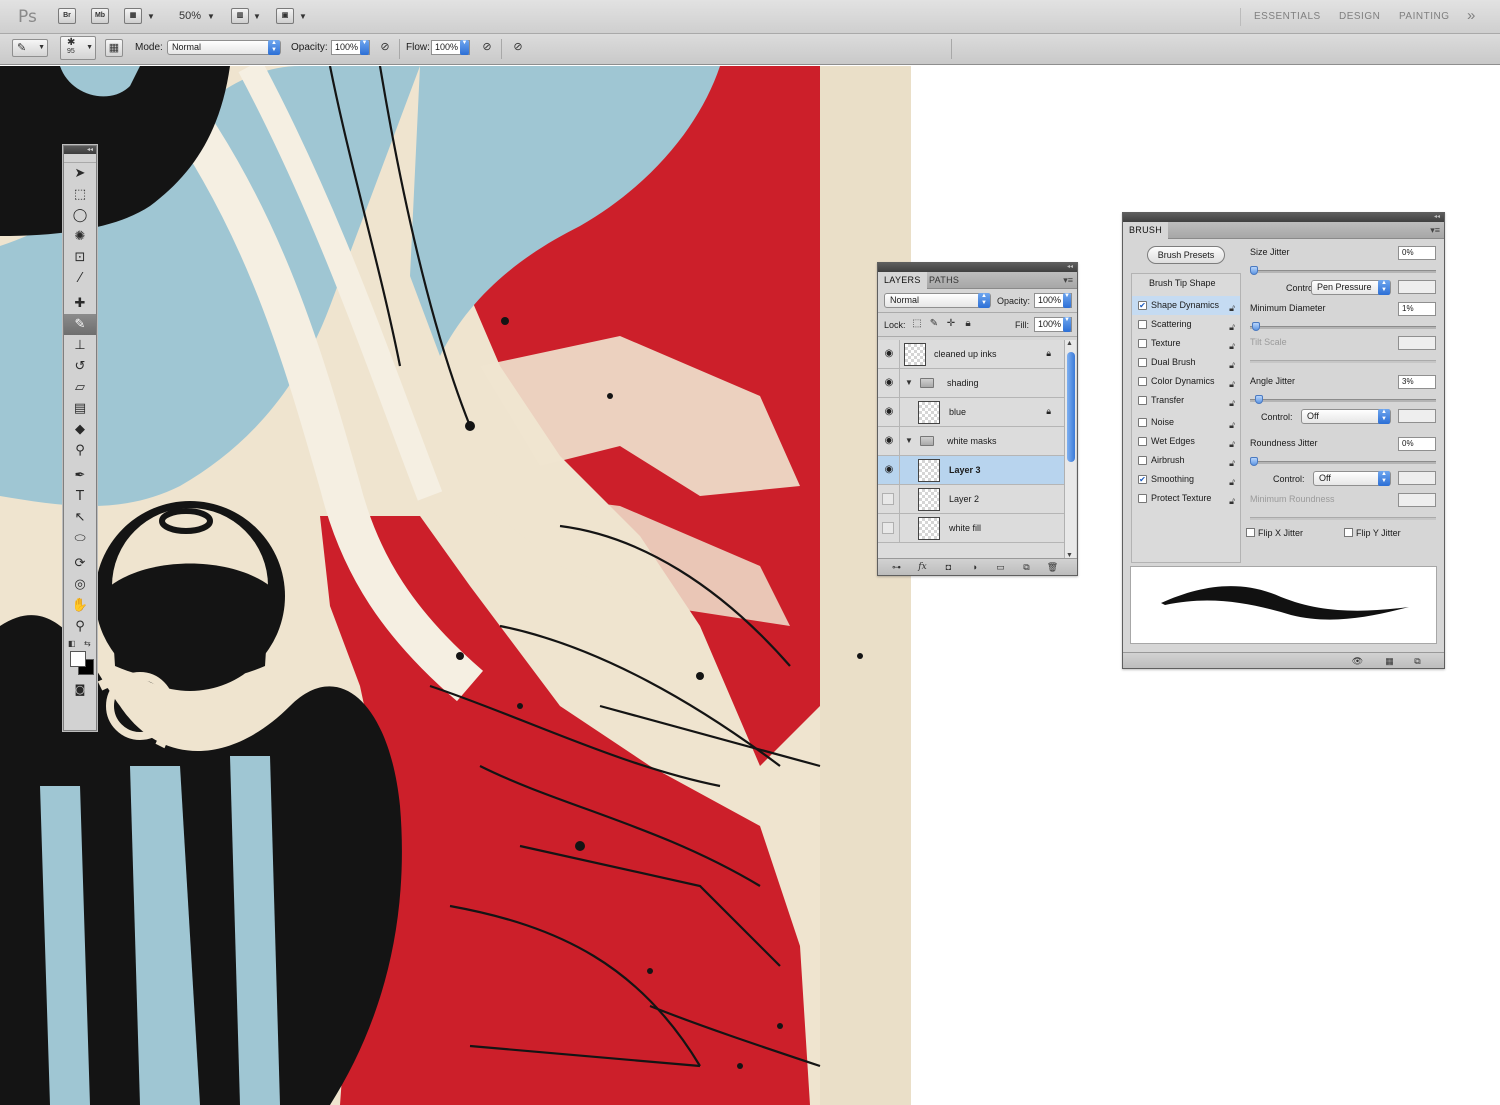 The image size is (1500, 1105). What do you see at coordinates (1357, 661) in the screenshot?
I see `toggle-live-tip-icon: 👁︎` at bounding box center [1357, 661].